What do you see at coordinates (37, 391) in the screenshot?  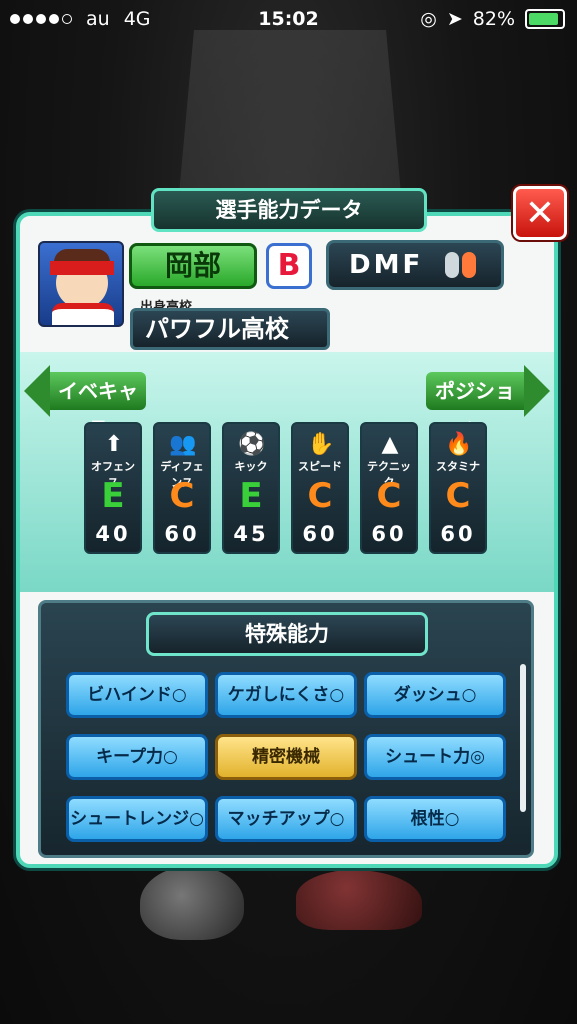 I see `arrow-left-icon` at bounding box center [37, 391].